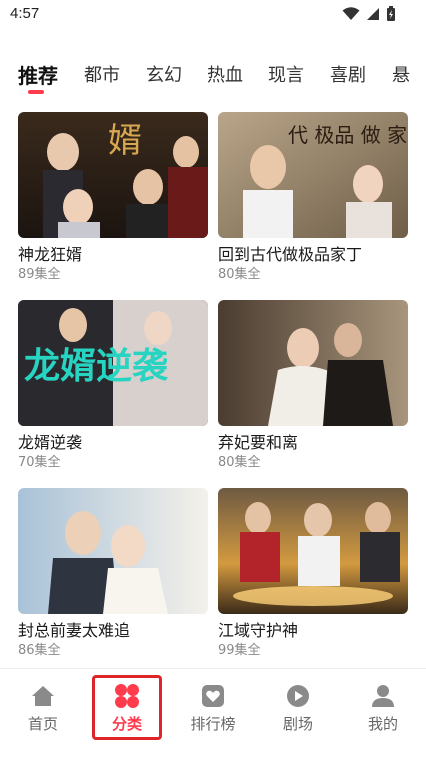 The height and width of the screenshot is (758, 426). Describe the element at coordinates (401, 76) in the screenshot. I see `tab-suspense: 悬` at that location.